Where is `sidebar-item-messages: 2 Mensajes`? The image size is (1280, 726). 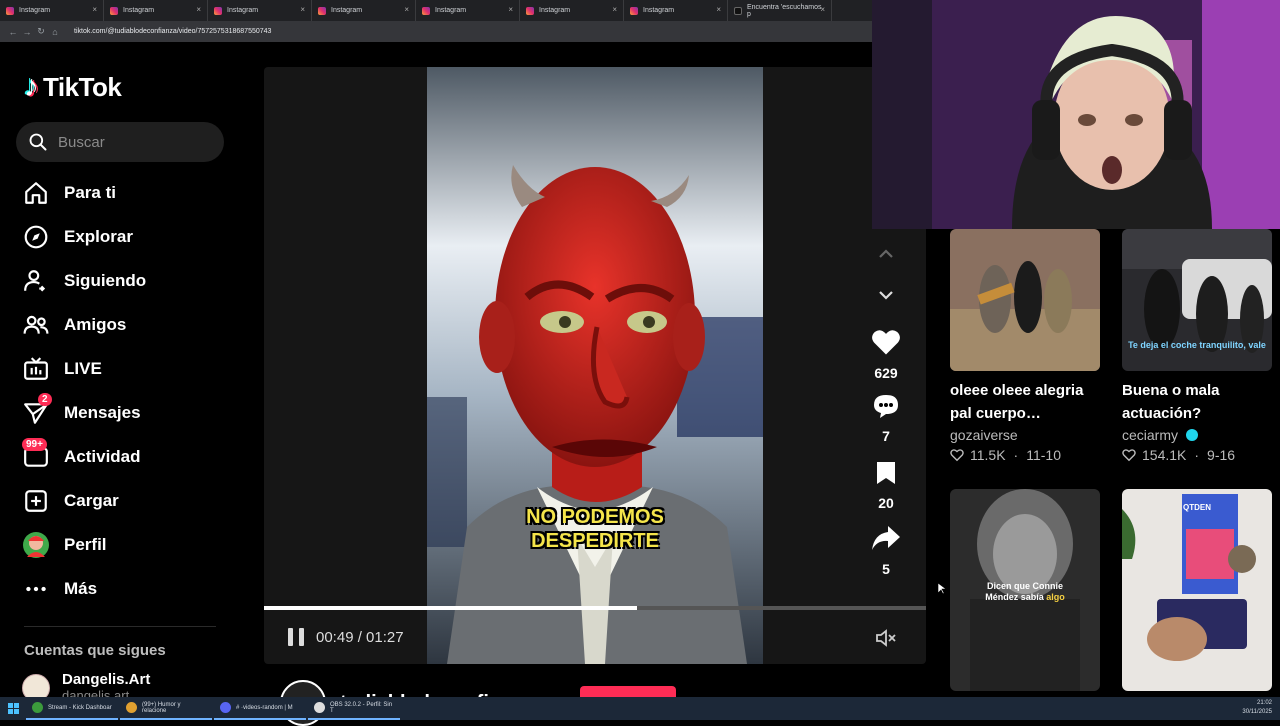 sidebar-item-messages: 2 Mensajes is located at coordinates (122, 411).